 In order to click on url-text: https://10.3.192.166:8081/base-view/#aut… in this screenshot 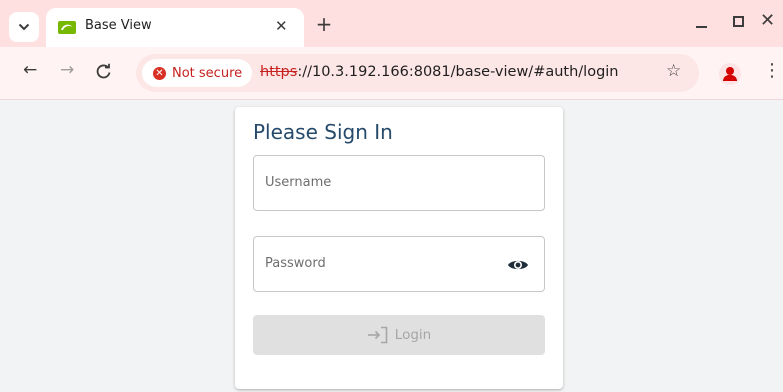, I will do `click(439, 72)`.